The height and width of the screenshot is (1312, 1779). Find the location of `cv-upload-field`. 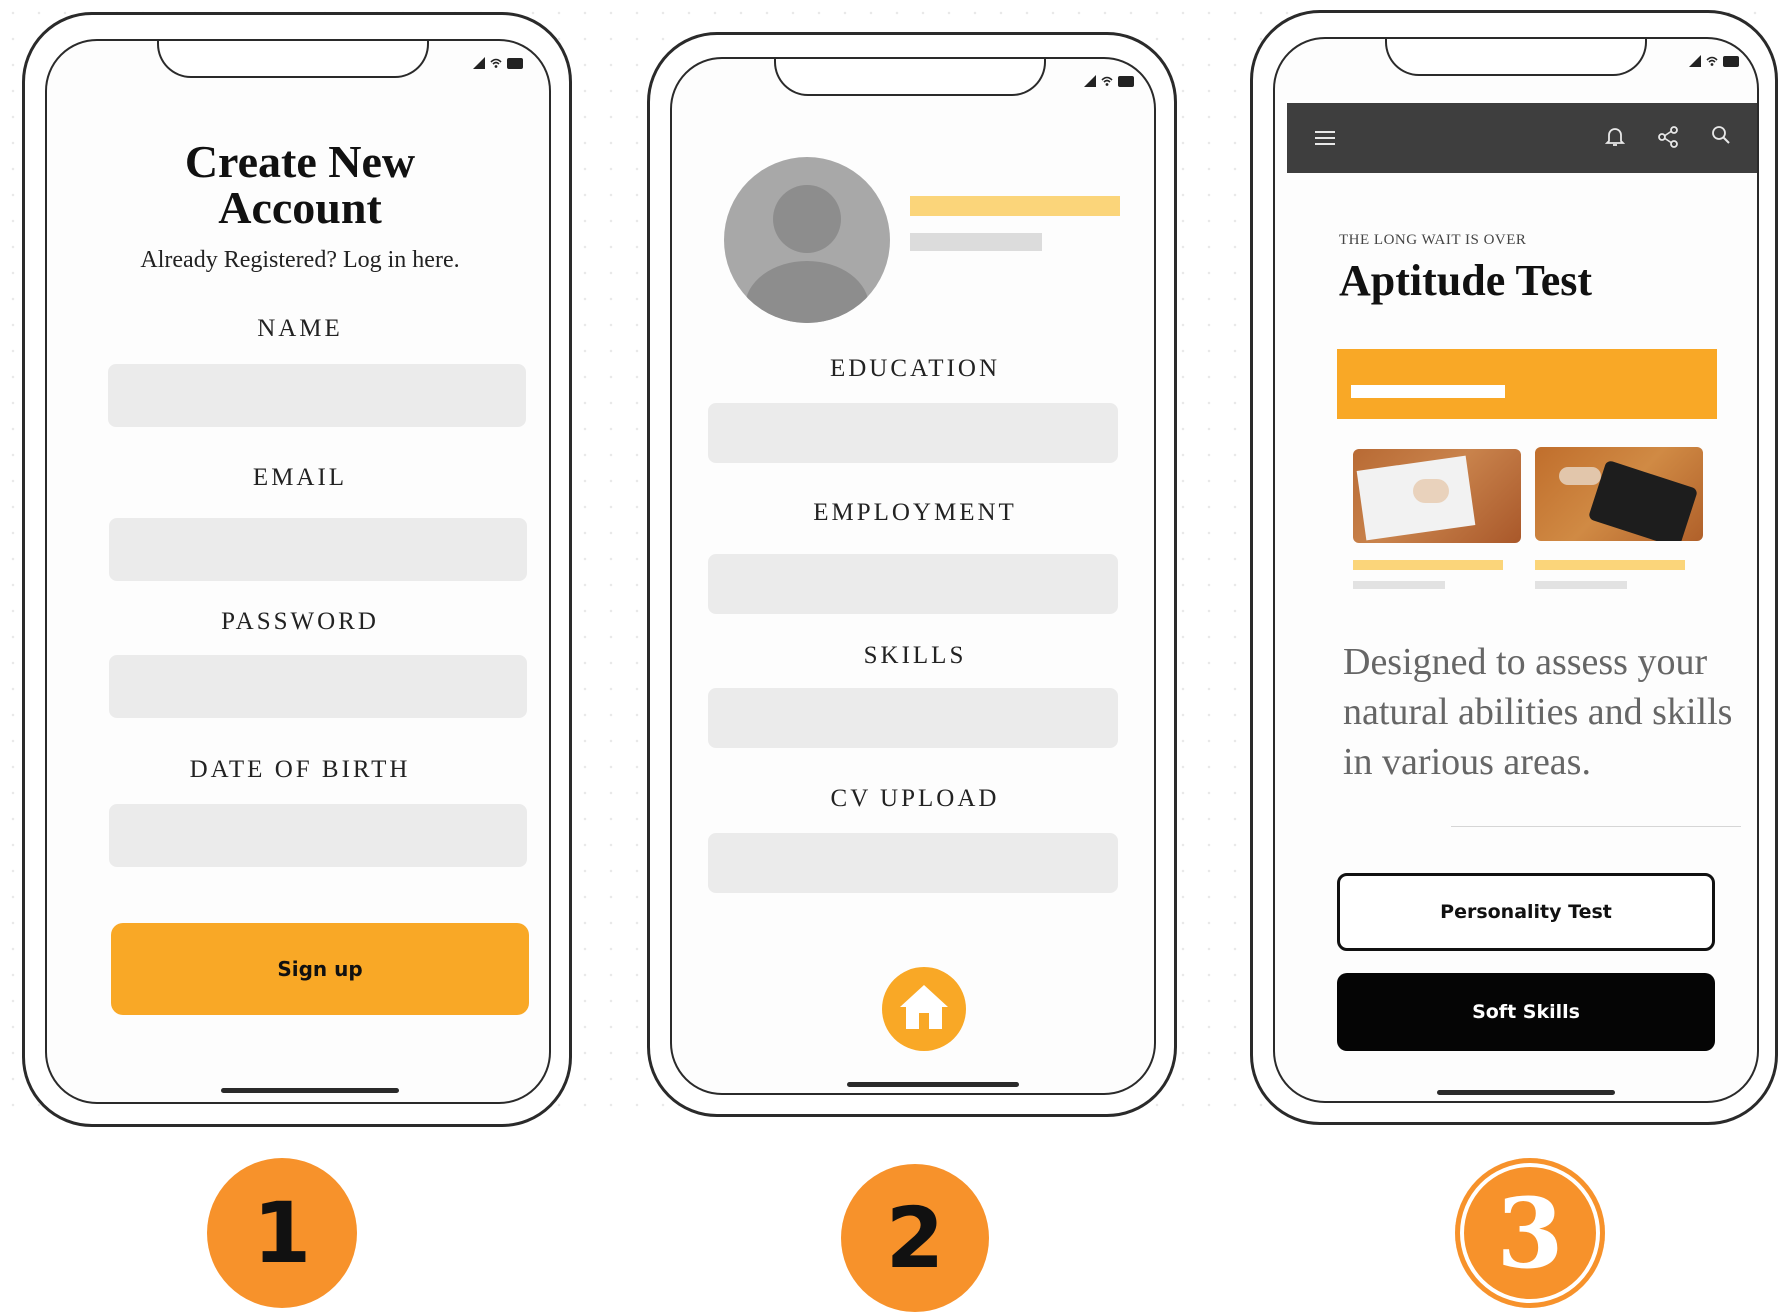

cv-upload-field is located at coordinates (913, 863).